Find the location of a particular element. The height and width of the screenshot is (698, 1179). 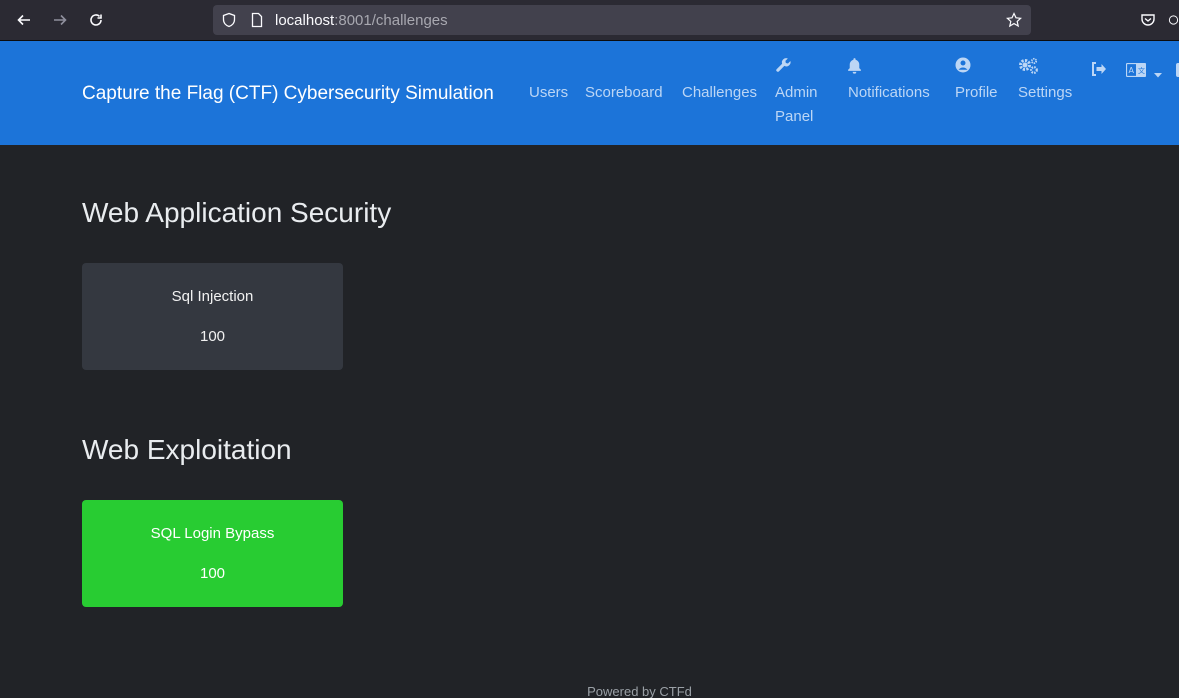

footer-powered-by-link: Powered by CTFd is located at coordinates (639, 691).